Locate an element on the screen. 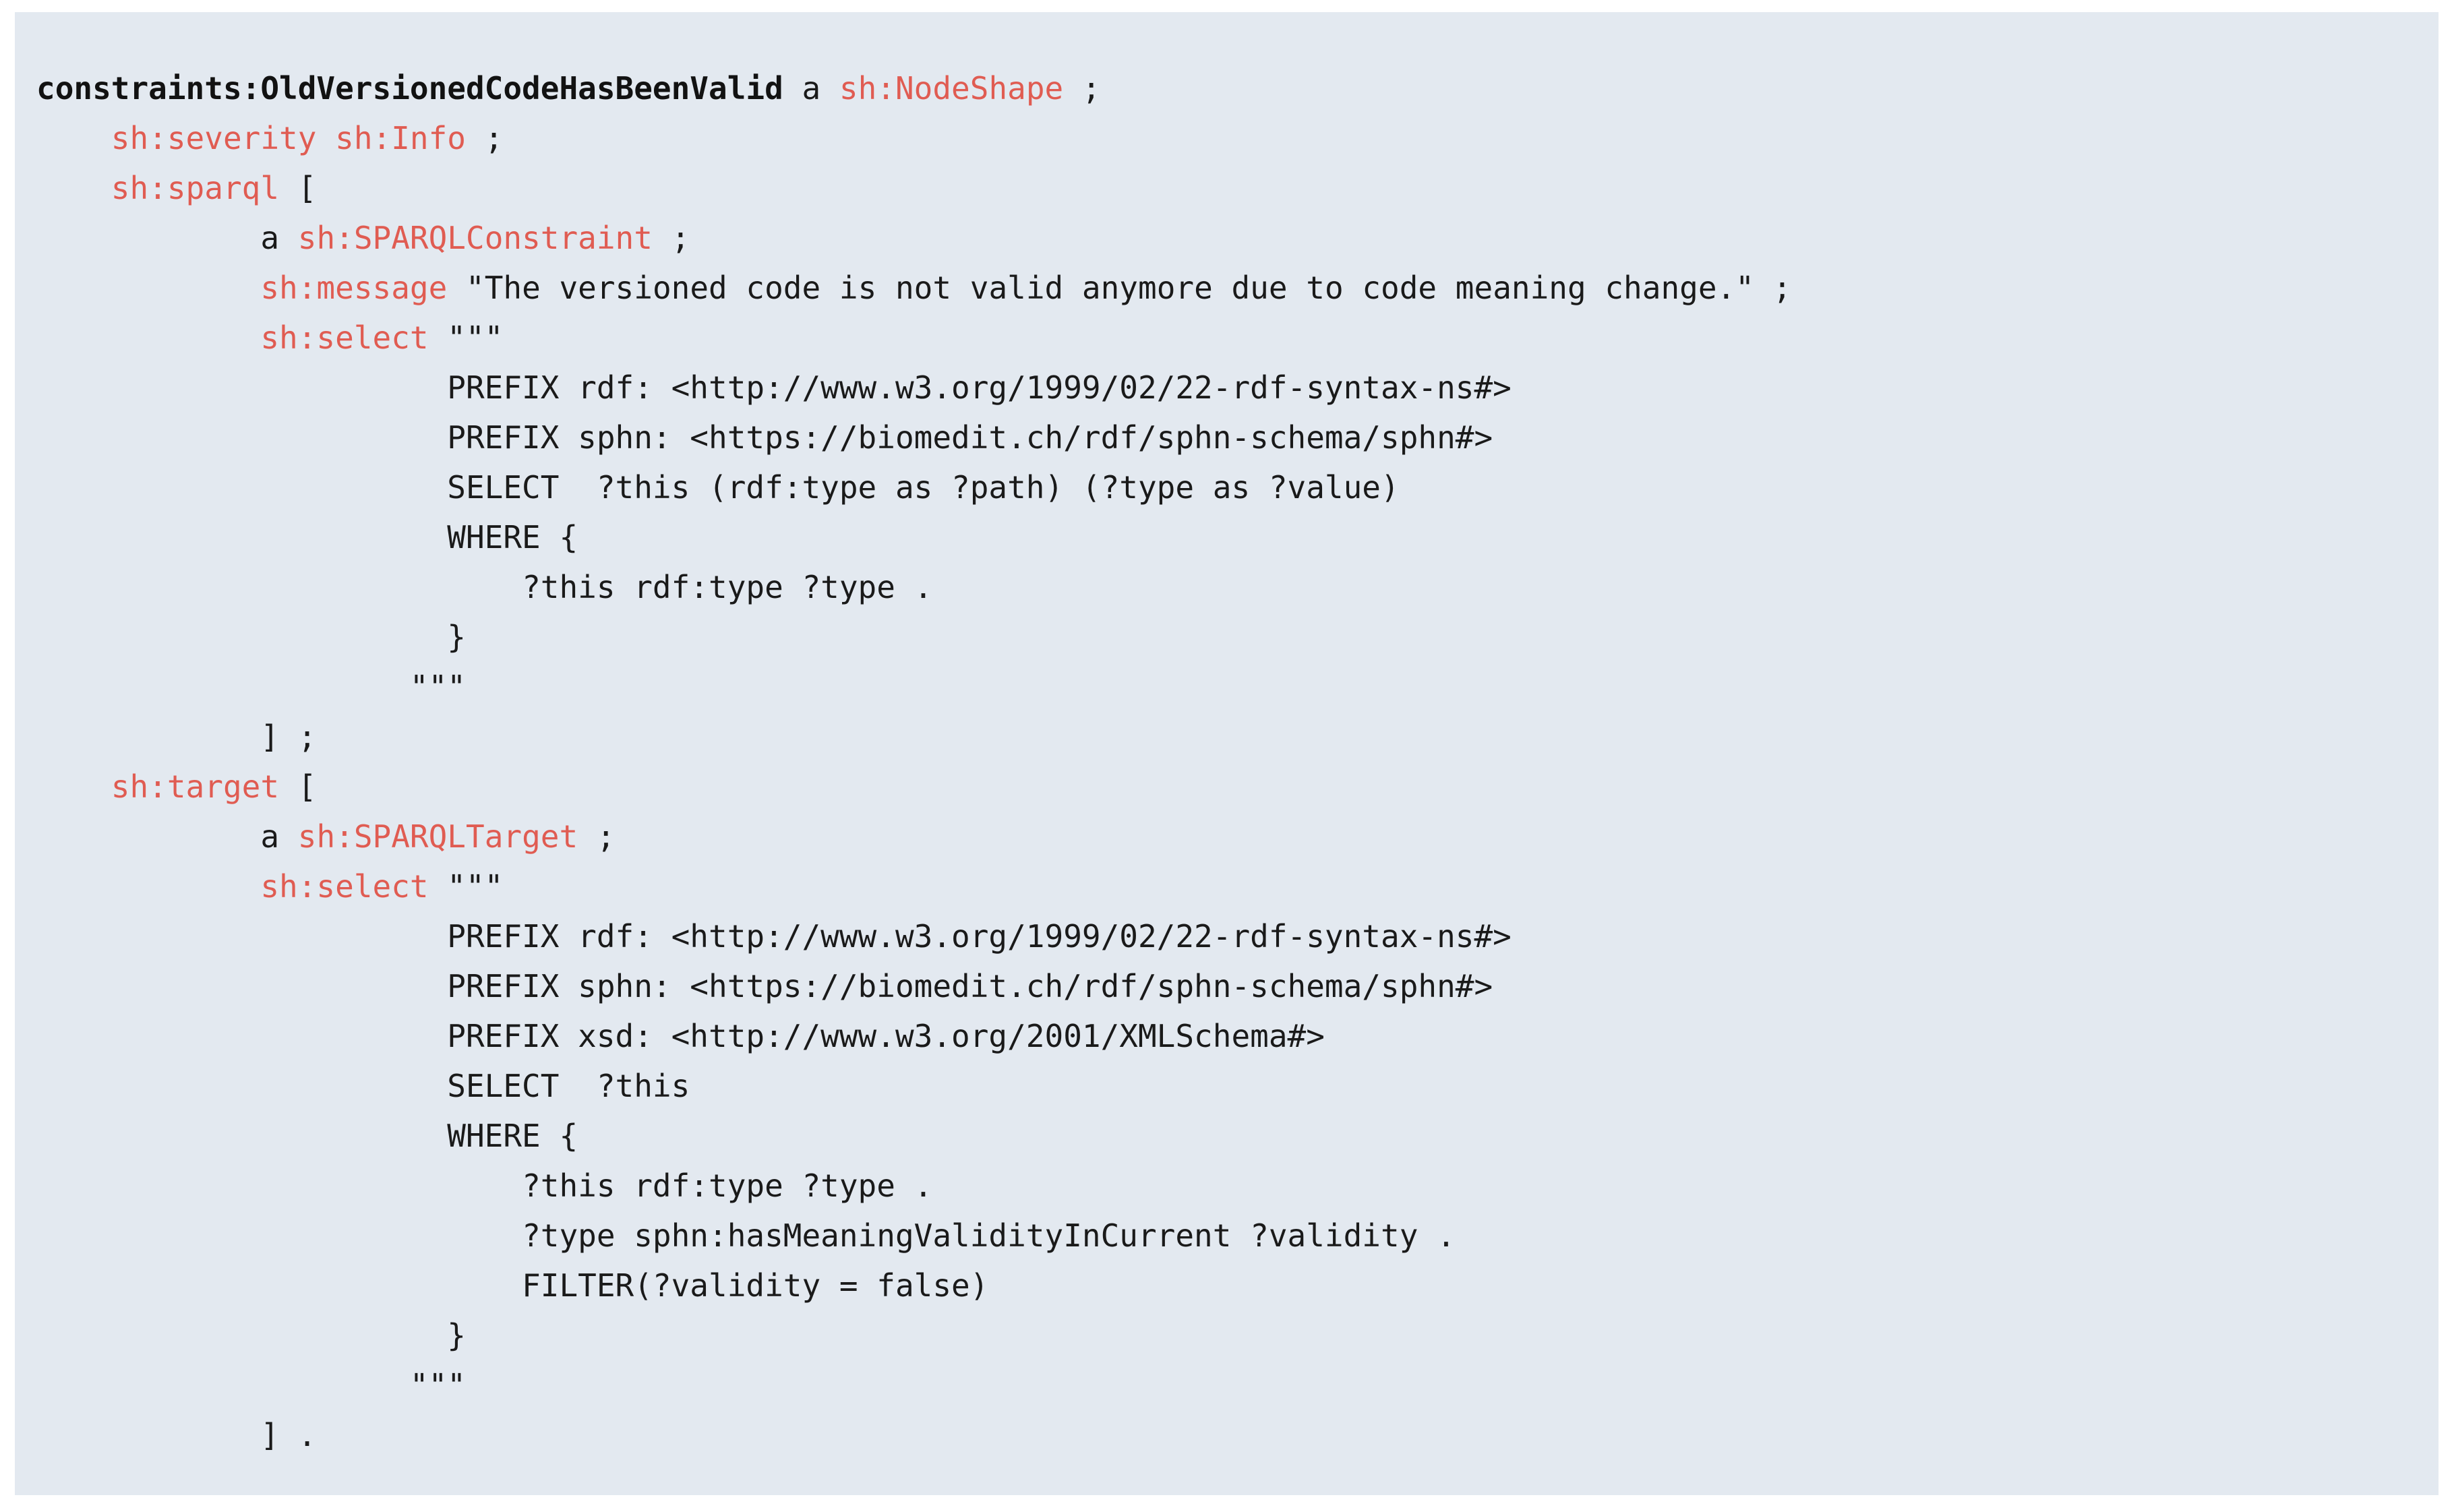  code-line: FILTER(?validity = false) is located at coordinates (1237, 1285).